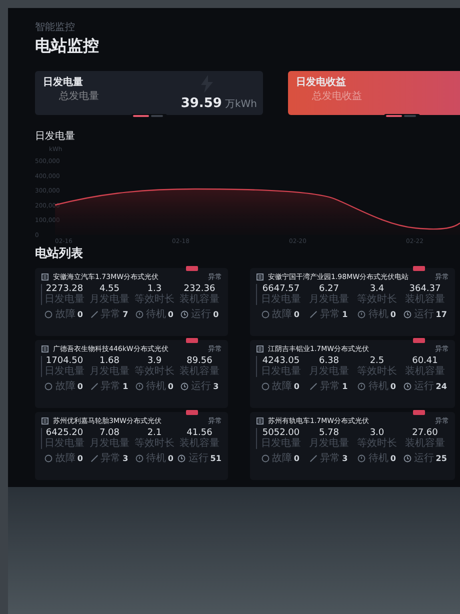  Describe the element at coordinates (376, 361) in the screenshot. I see `metric-value: 2.5` at that location.